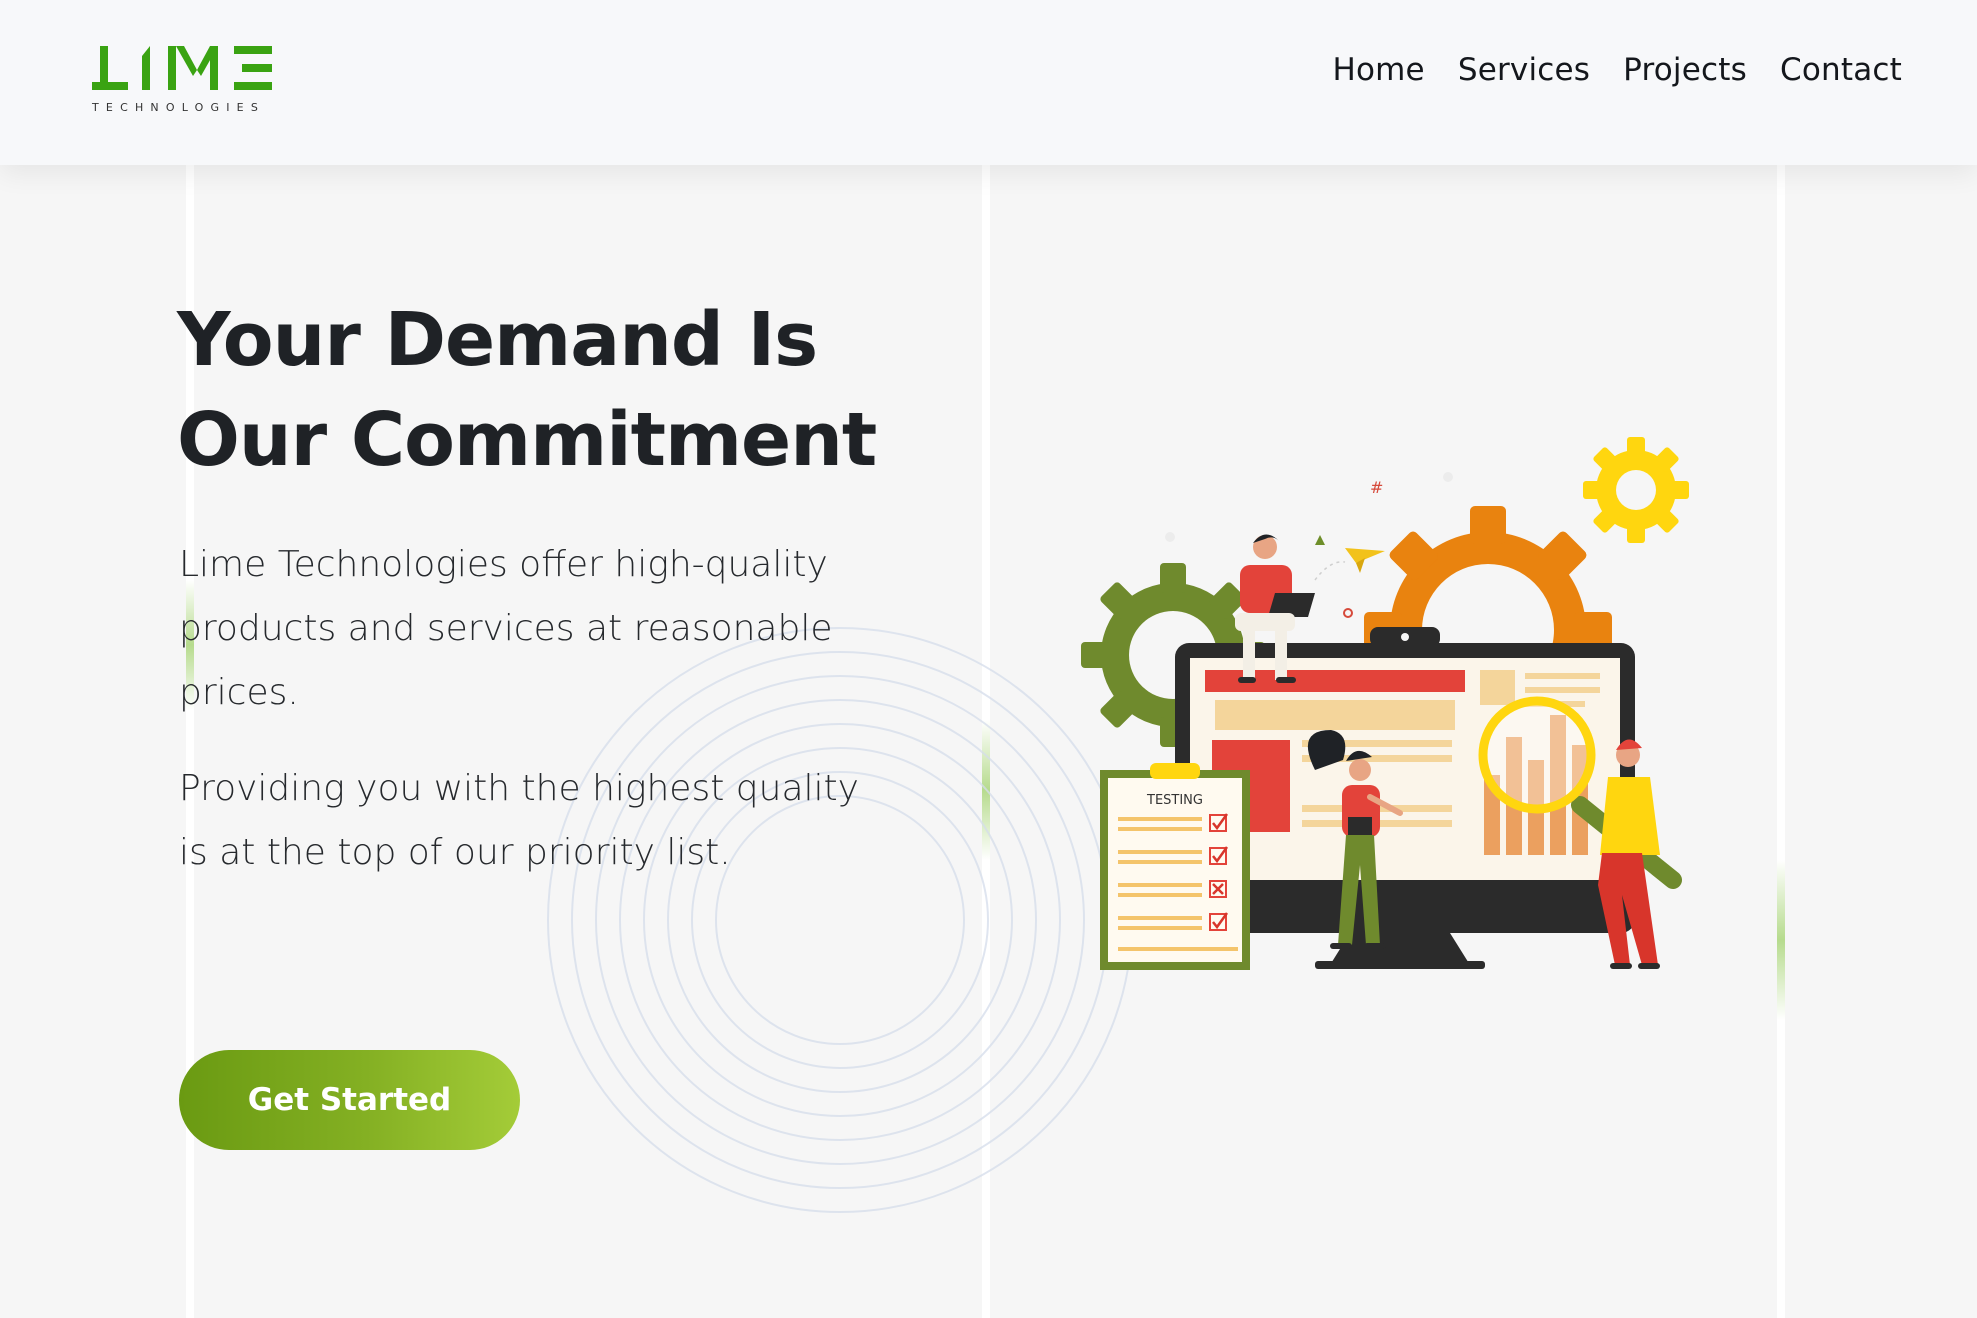 The width and height of the screenshot is (1977, 1318). Describe the element at coordinates (1636, 490) in the screenshot. I see `gear-icon-yellow` at that location.